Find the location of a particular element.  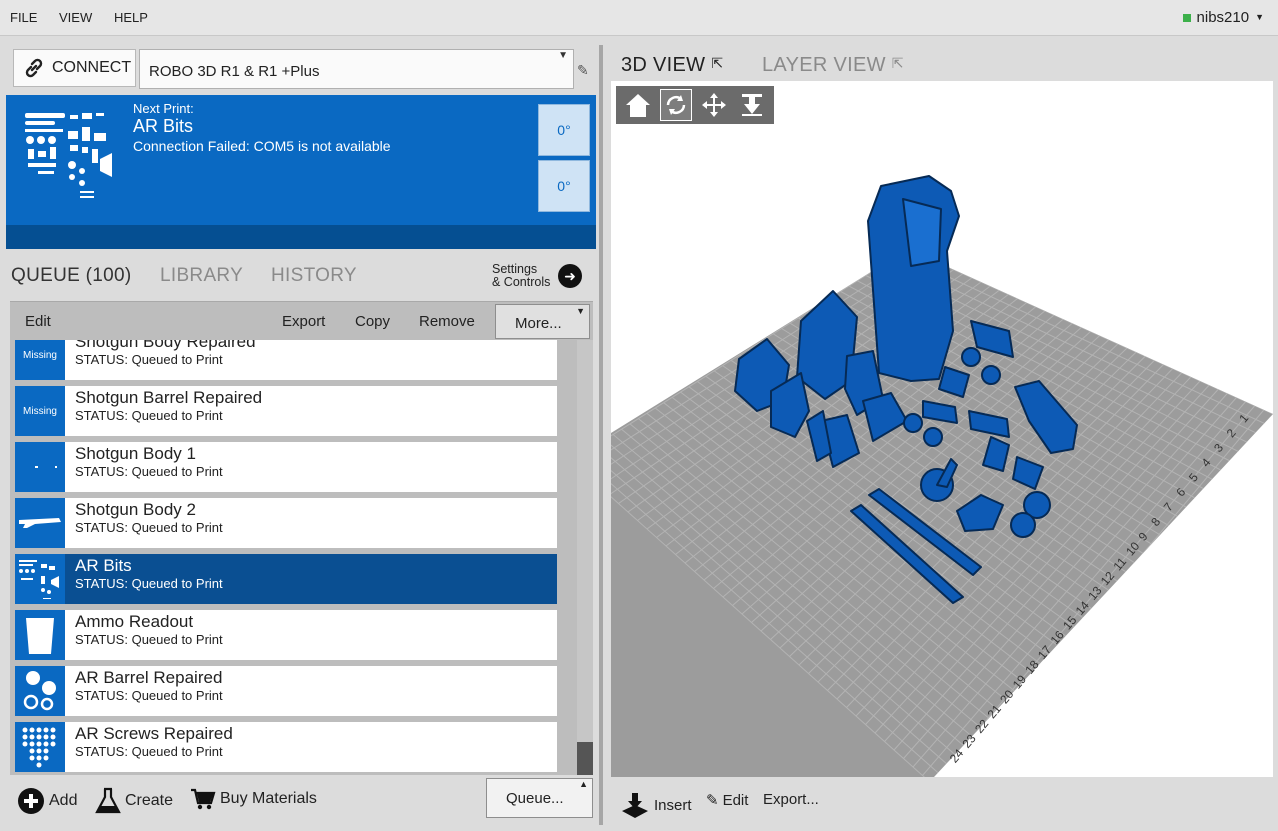

queue-item-selected: AR Bits STATUS: Queued to Print is located at coordinates (286, 579).